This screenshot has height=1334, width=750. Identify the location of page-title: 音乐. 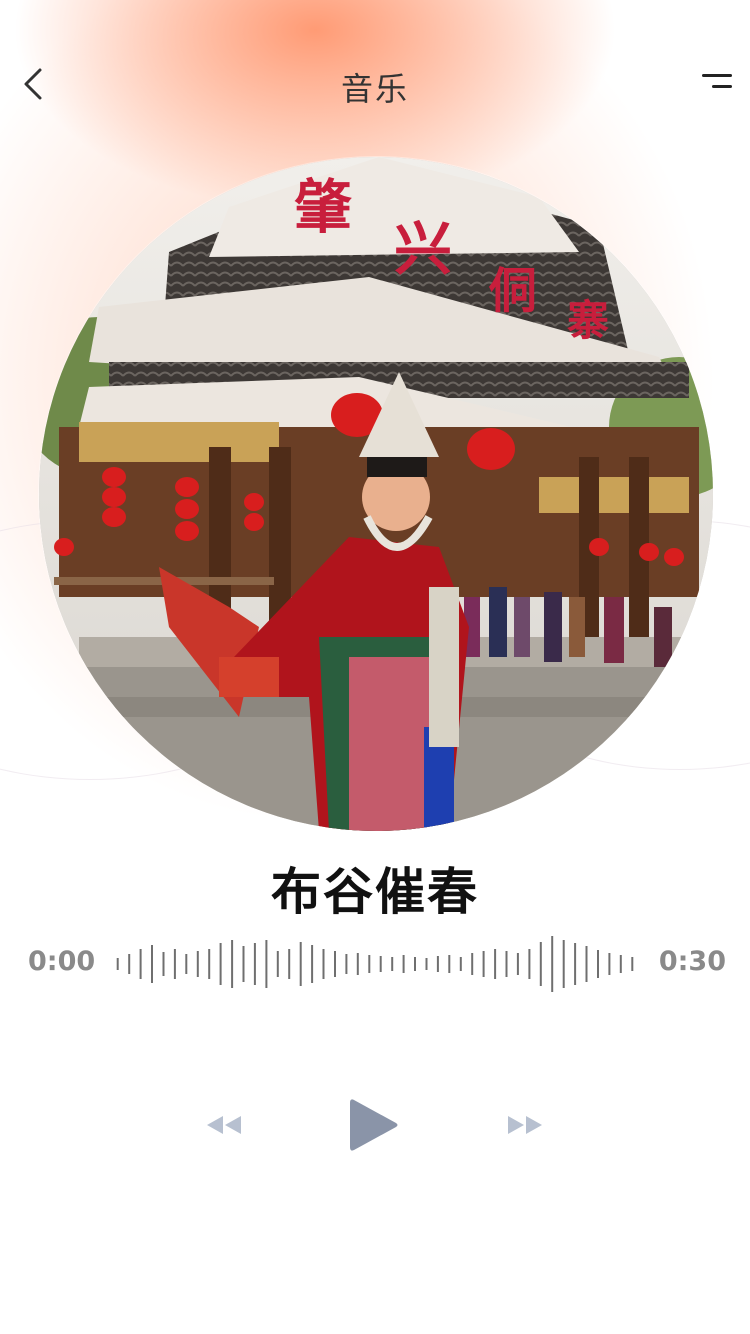
(374, 89).